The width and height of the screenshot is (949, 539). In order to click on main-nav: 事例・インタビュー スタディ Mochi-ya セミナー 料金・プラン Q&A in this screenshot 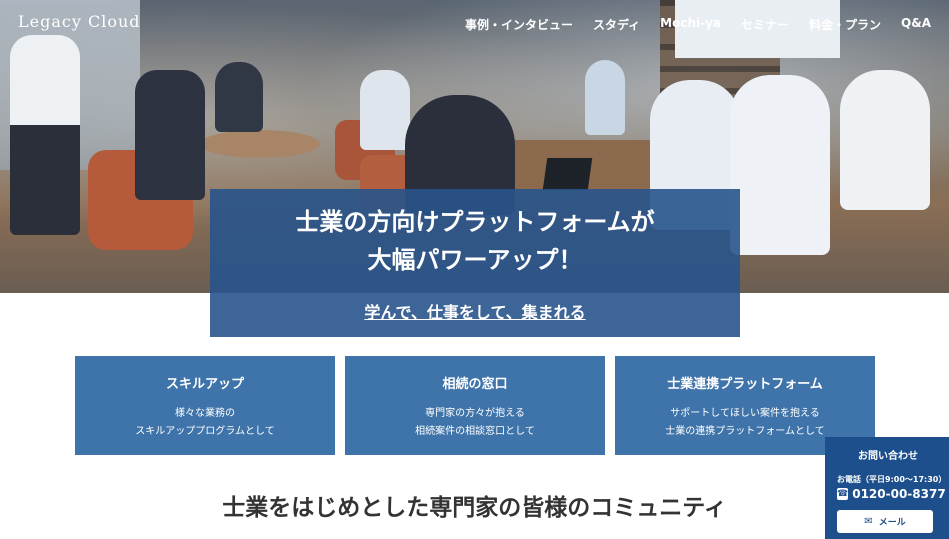, I will do `click(698, 24)`.